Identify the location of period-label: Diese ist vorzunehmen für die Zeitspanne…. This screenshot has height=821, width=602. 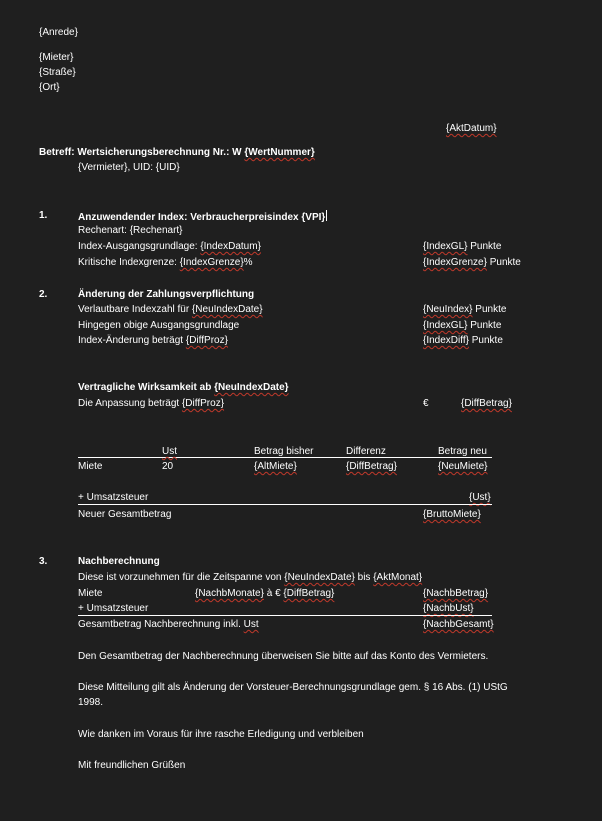
(181, 577).